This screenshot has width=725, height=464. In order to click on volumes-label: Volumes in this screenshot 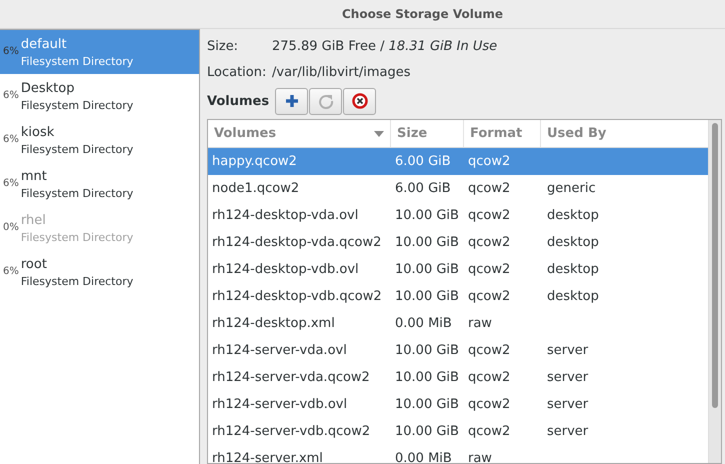, I will do `click(238, 101)`.